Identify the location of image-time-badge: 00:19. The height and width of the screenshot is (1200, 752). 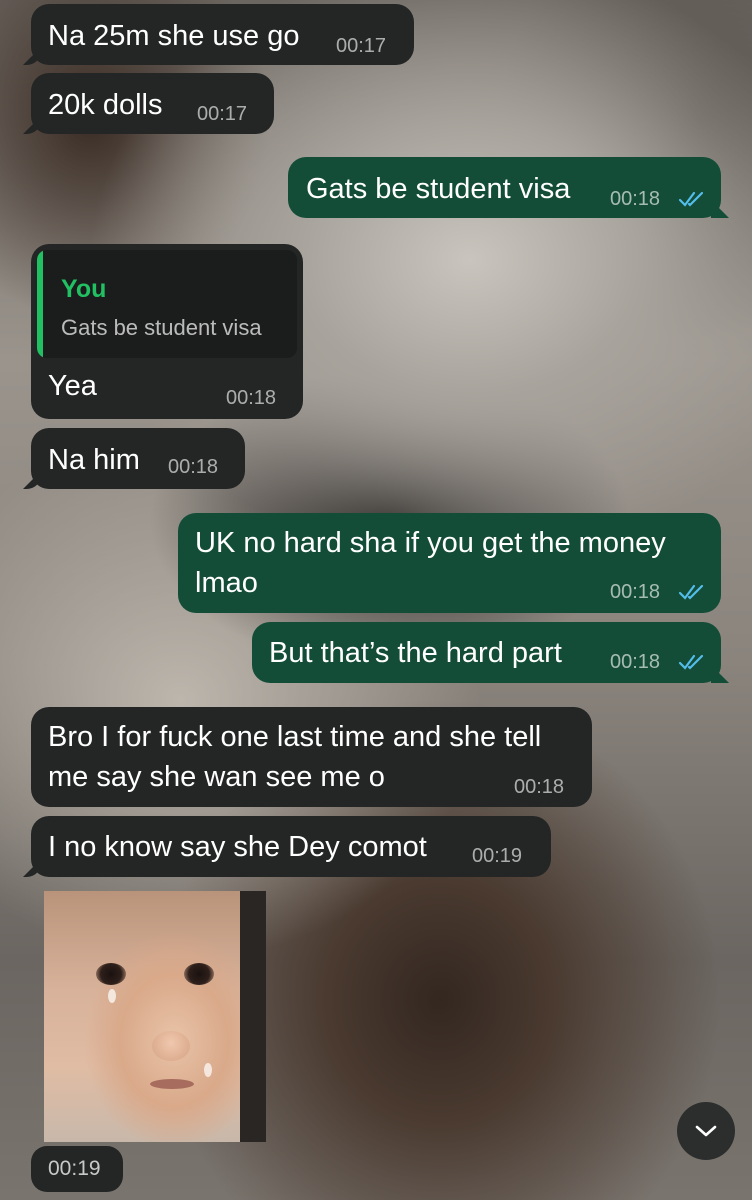
(77, 1169).